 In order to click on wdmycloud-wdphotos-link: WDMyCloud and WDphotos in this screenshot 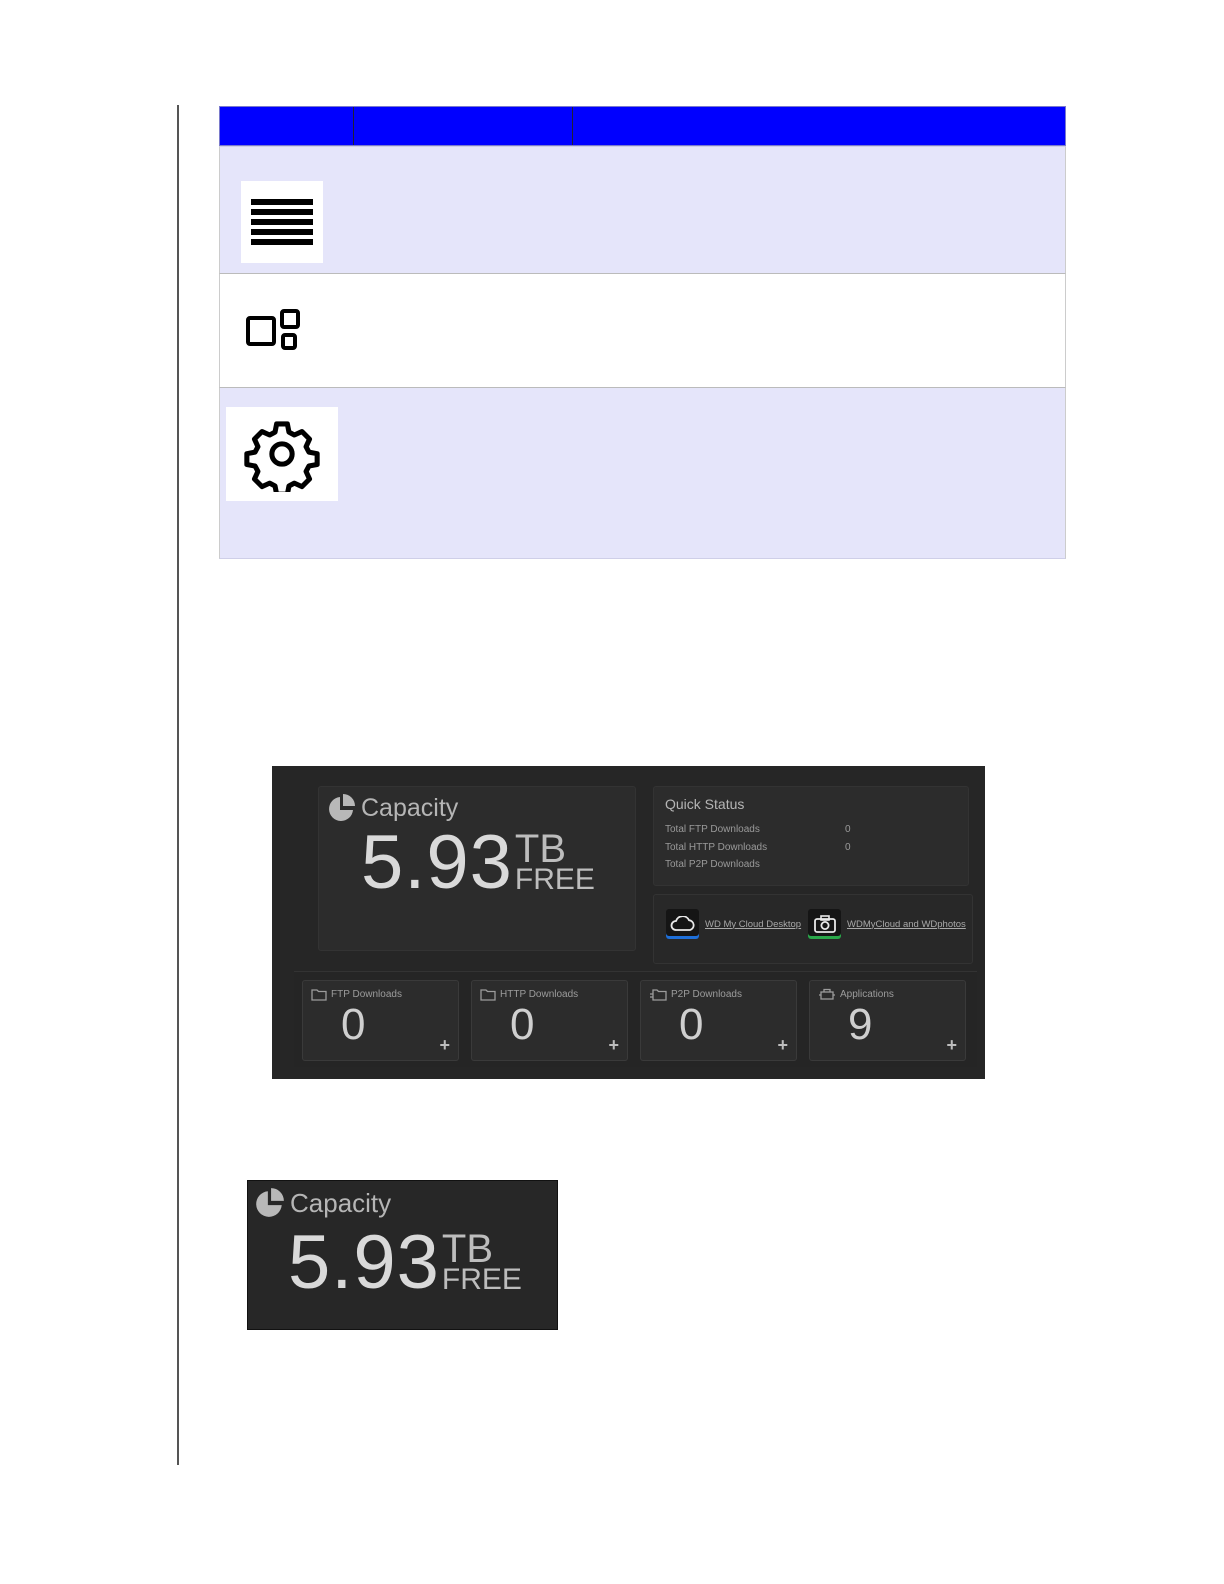, I will do `click(887, 924)`.